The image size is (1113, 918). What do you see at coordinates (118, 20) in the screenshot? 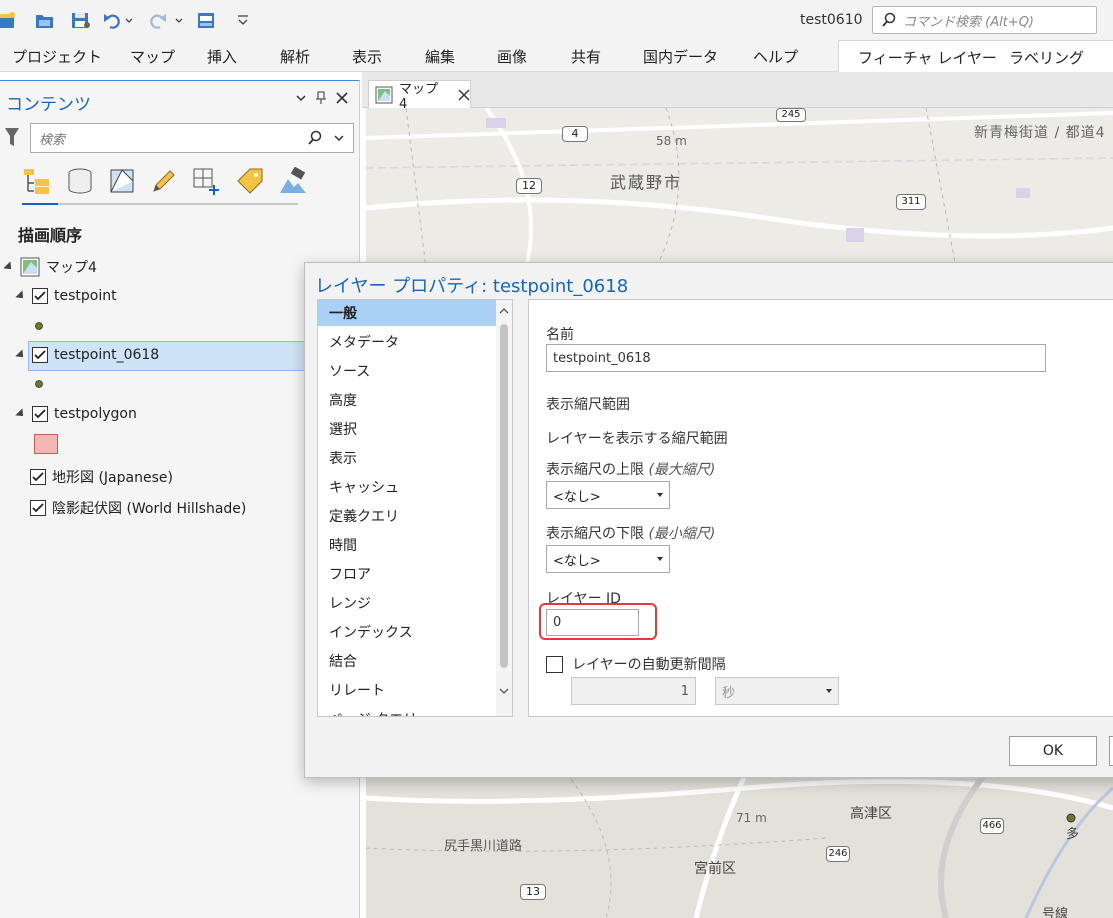
I see `undo-icon` at bounding box center [118, 20].